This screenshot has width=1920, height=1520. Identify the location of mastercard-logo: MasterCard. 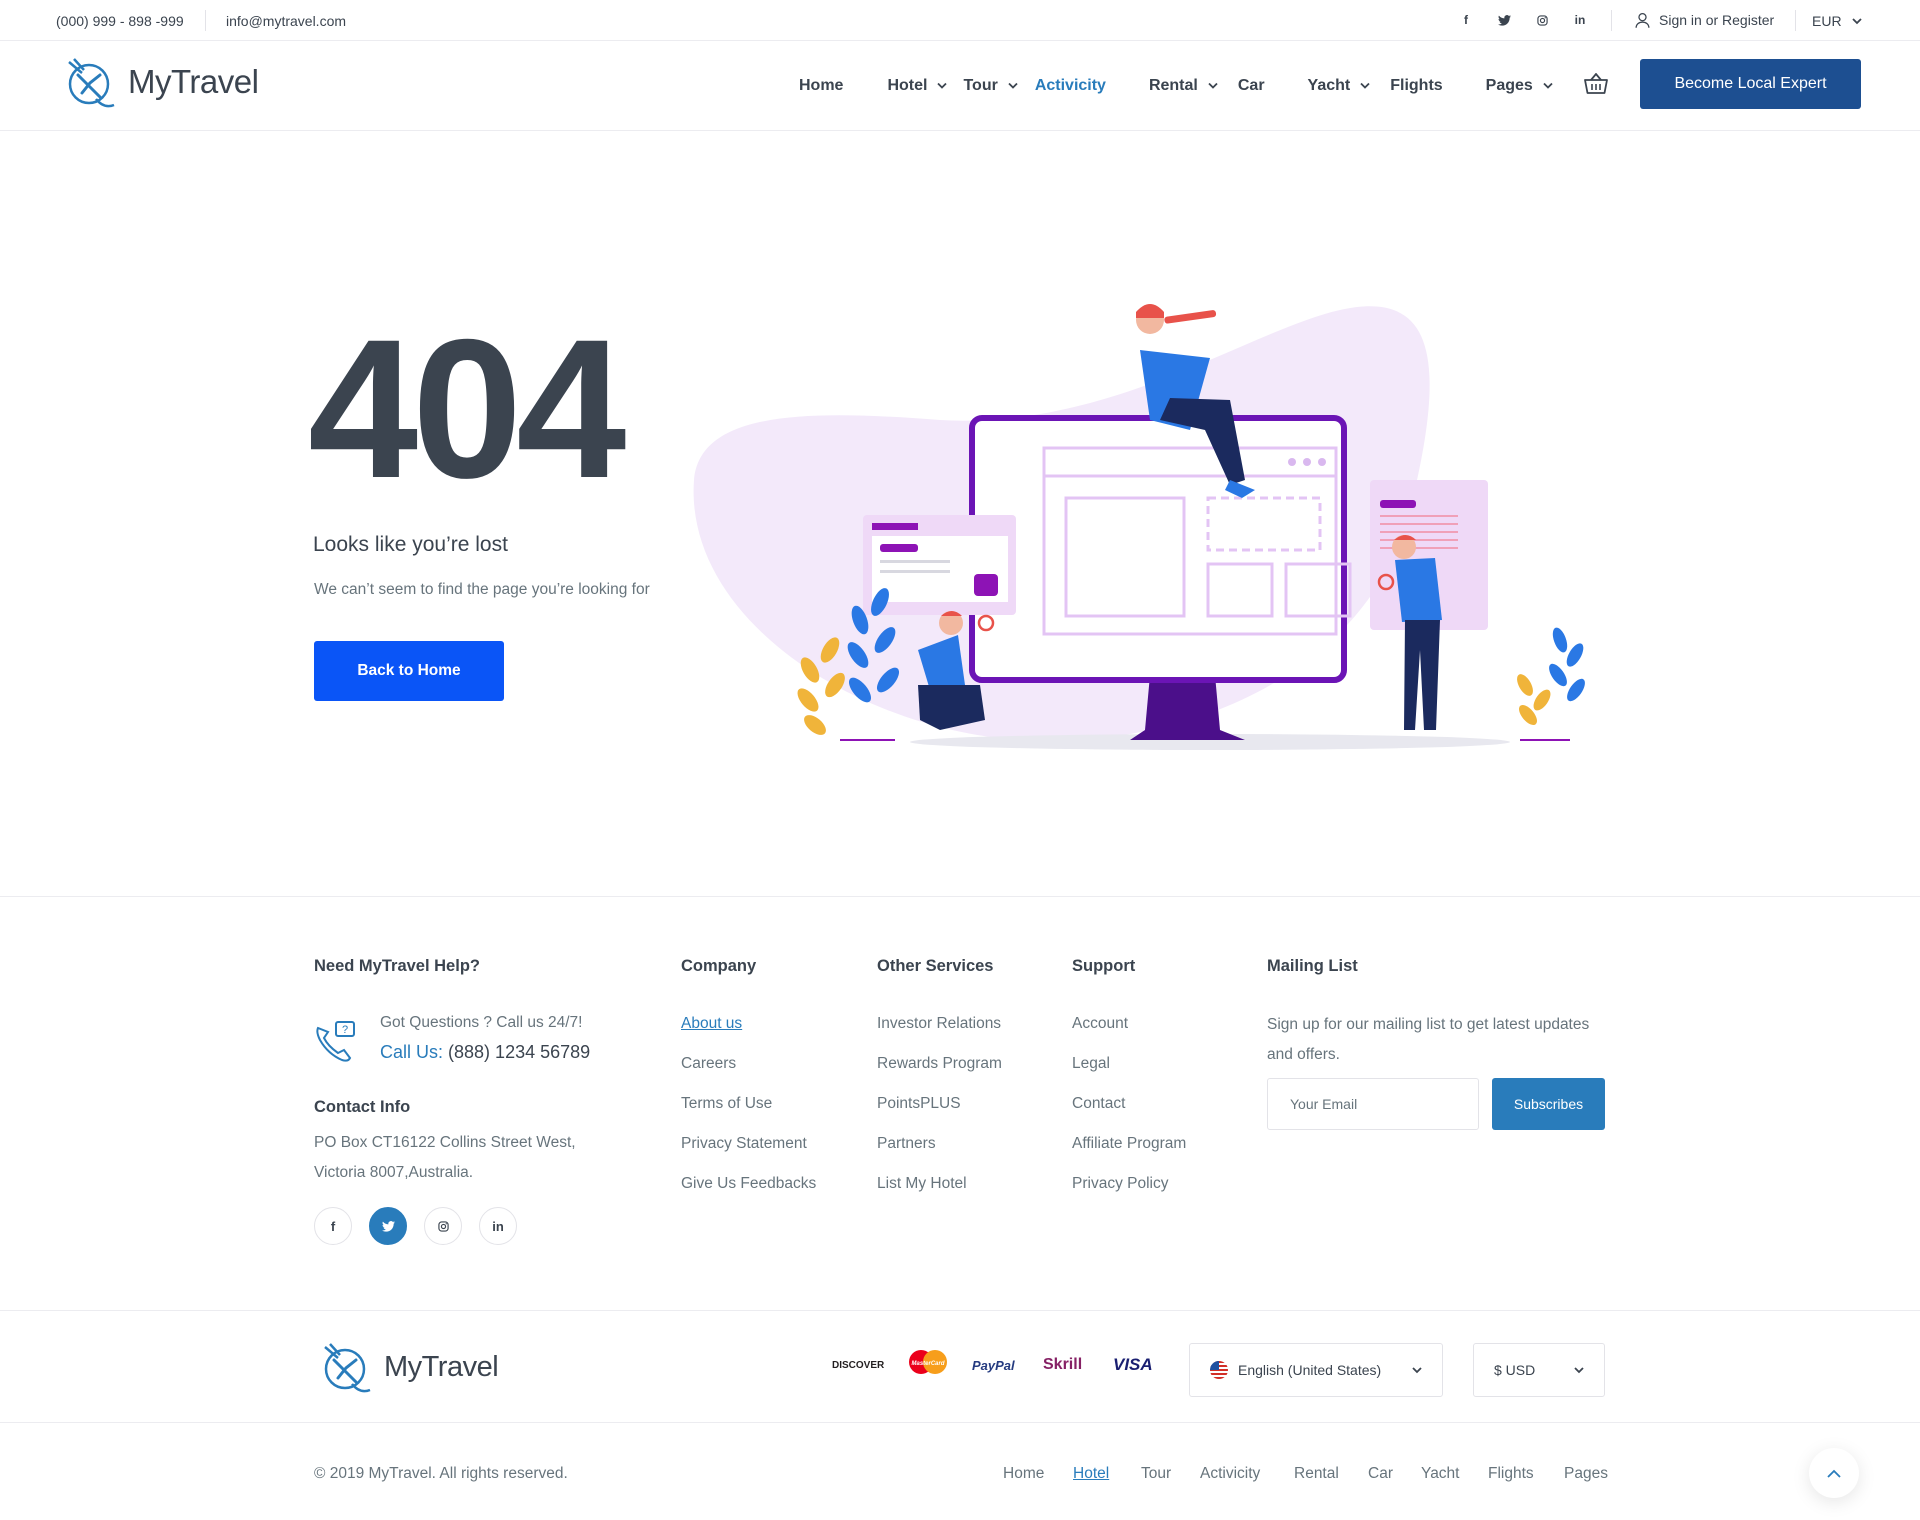
(928, 1364).